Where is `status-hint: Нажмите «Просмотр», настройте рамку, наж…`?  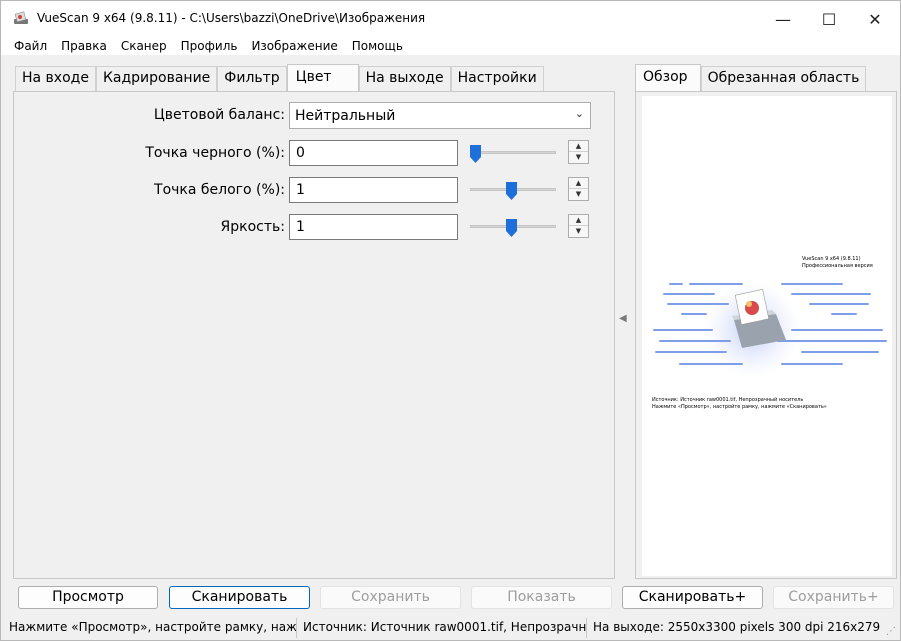 status-hint: Нажмите «Просмотр», настройте рамку, наж… is located at coordinates (151, 628).